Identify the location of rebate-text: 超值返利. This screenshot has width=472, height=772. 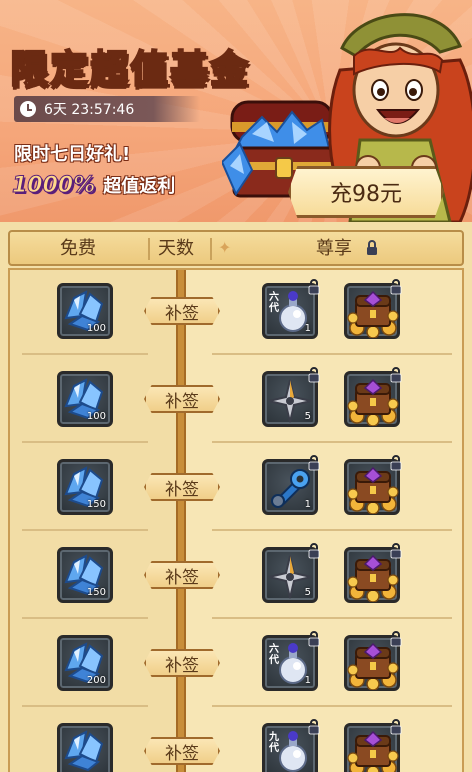
(139, 186).